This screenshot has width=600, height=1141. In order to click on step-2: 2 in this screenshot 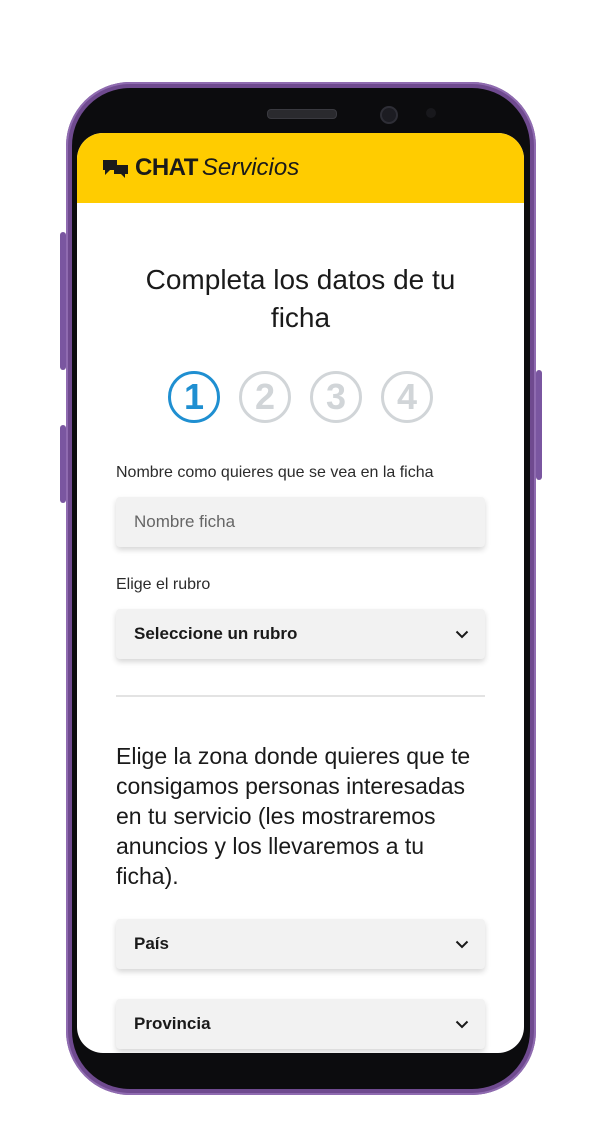, I will do `click(265, 397)`.